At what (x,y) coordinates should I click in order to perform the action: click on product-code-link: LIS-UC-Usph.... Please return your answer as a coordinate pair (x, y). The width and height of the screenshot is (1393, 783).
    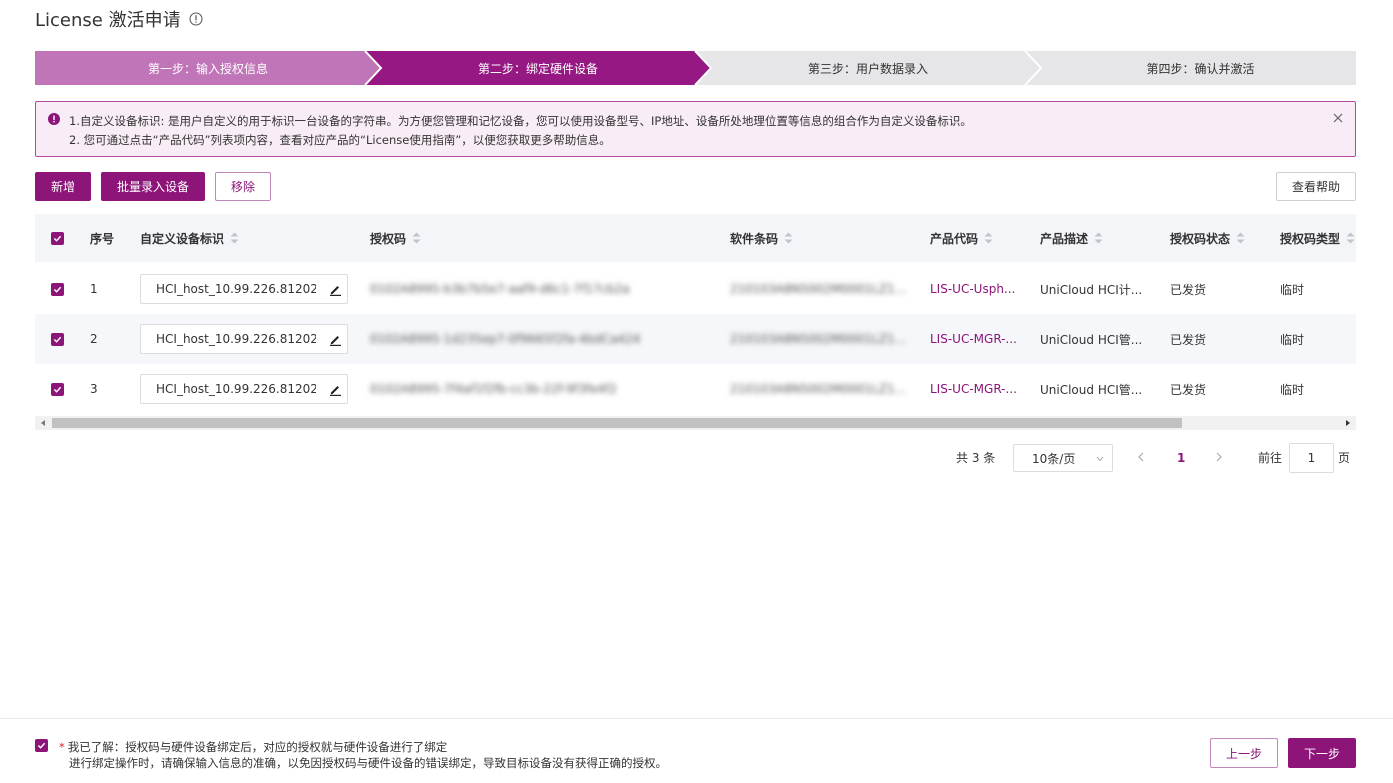
    Looking at the image, I should click on (972, 289).